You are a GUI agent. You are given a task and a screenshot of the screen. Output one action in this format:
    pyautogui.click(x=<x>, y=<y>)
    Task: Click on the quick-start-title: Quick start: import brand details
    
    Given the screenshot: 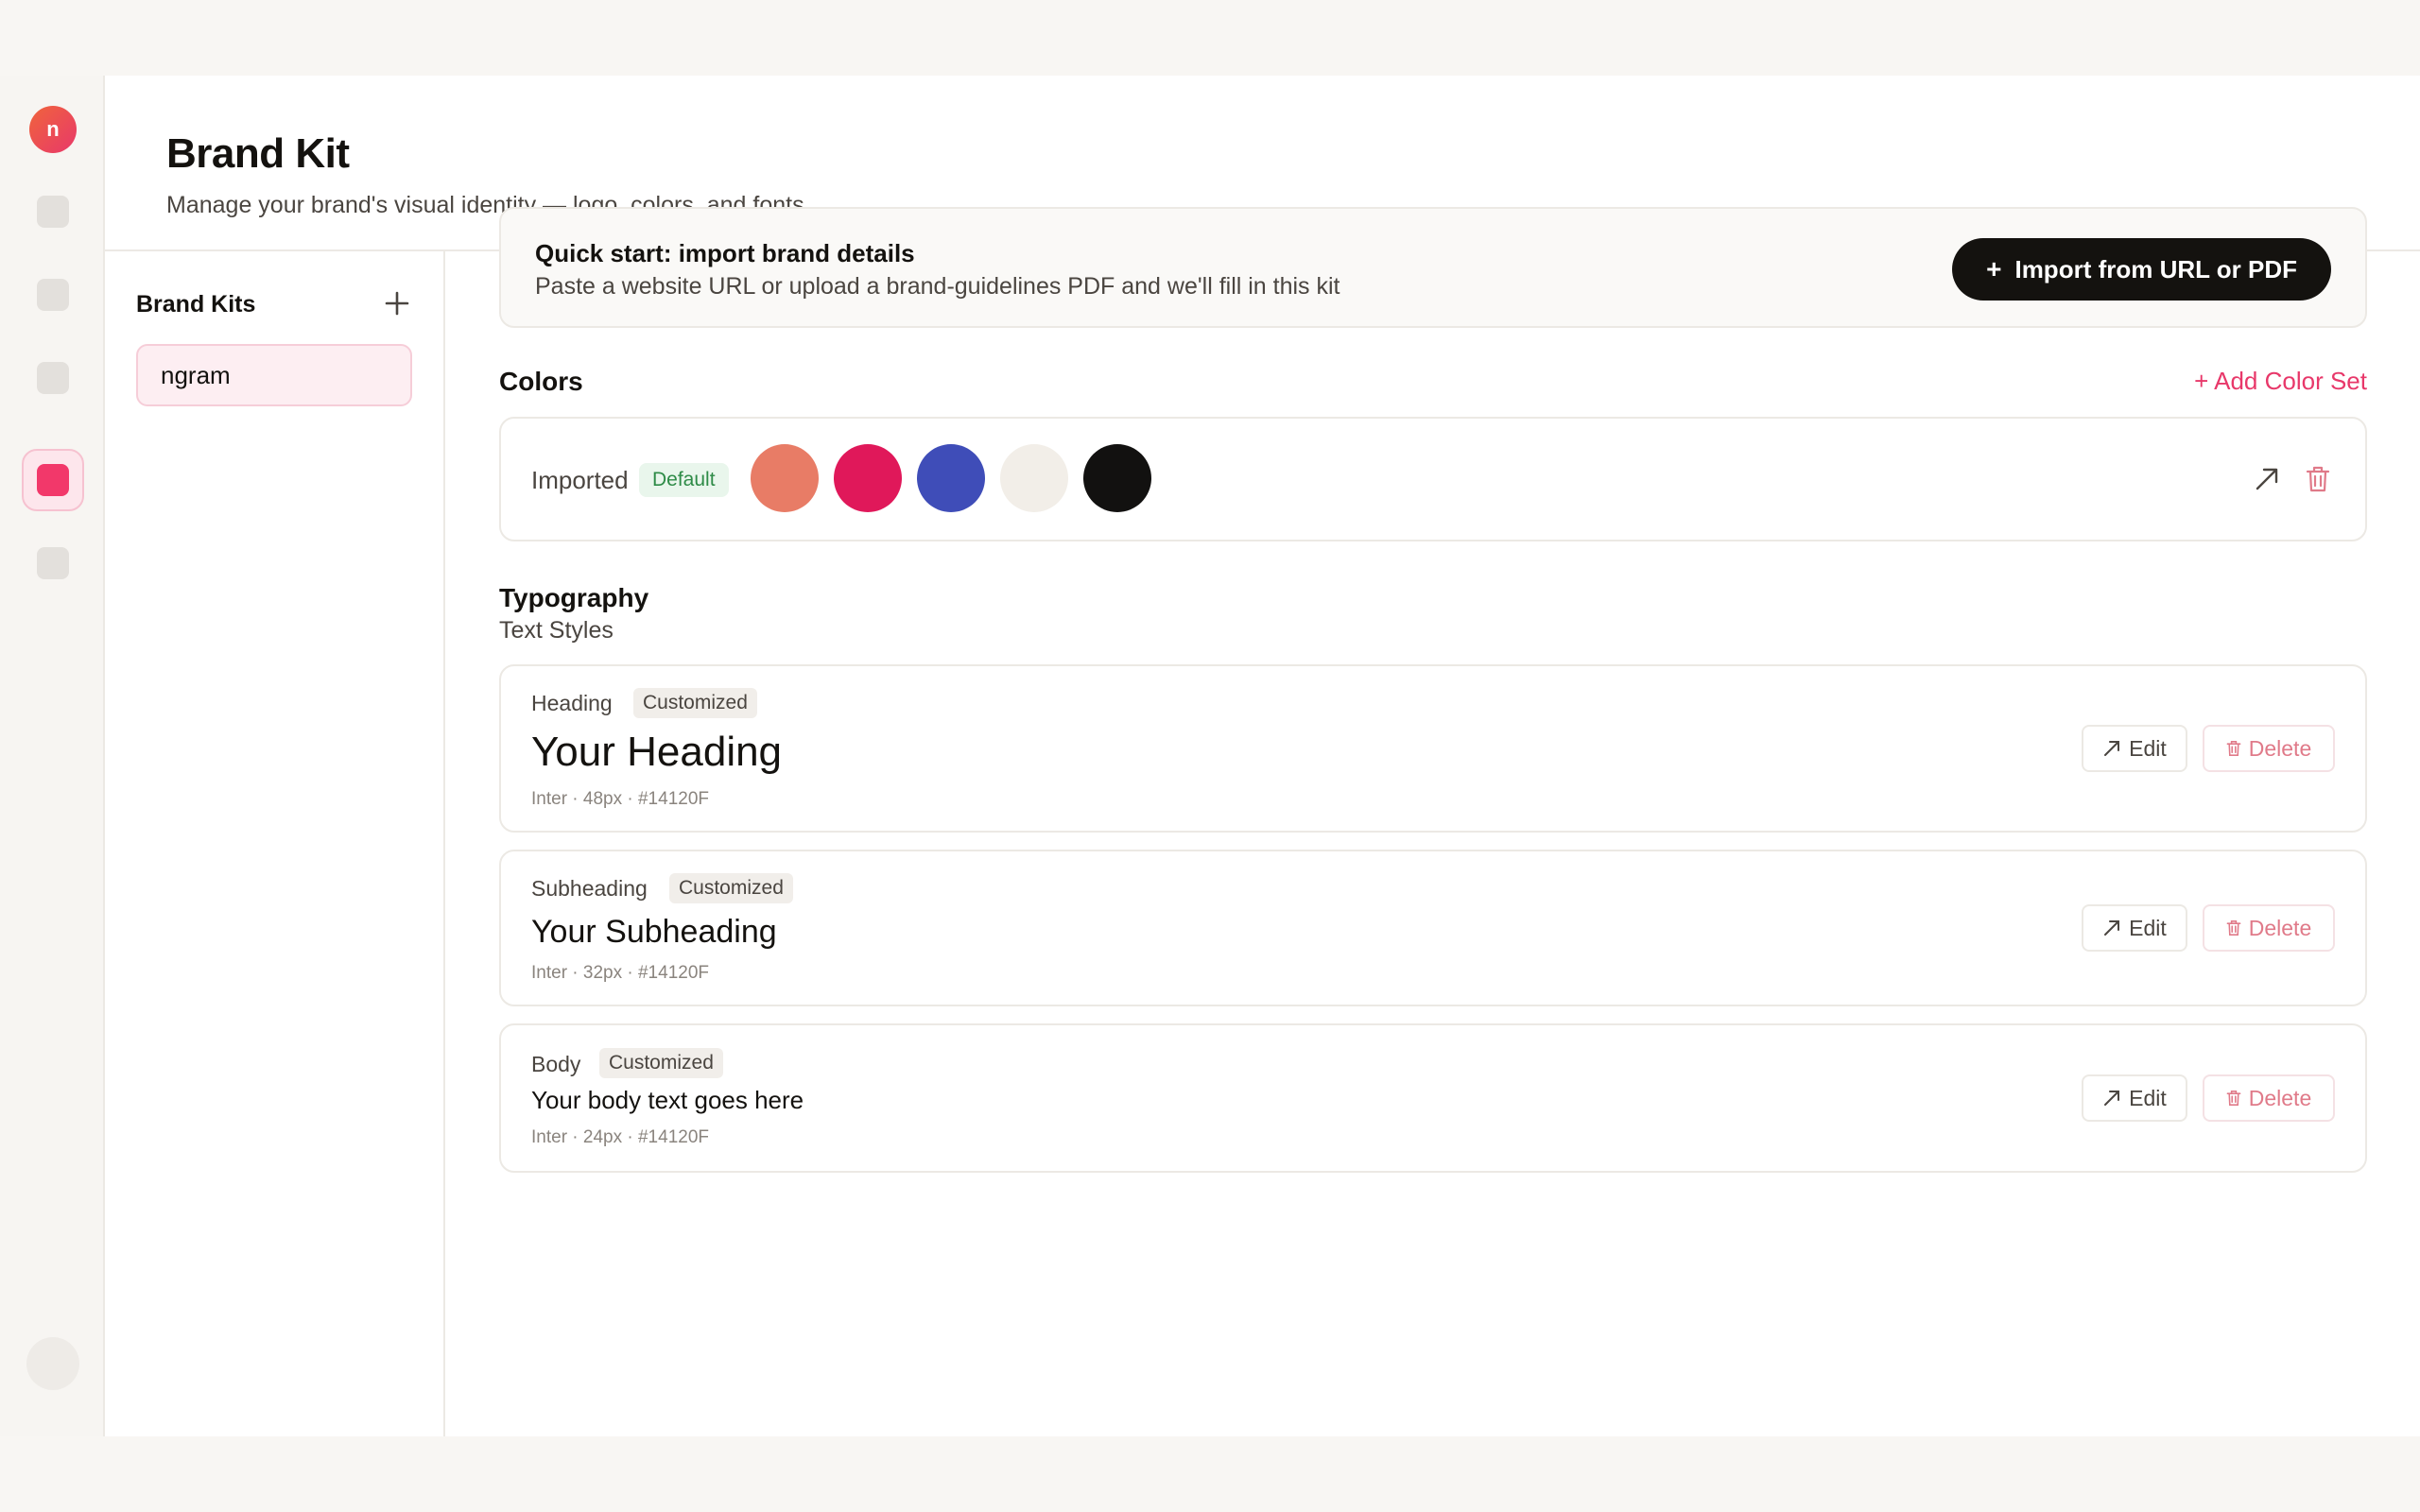 What is the action you would take?
    pyautogui.click(x=725, y=253)
    